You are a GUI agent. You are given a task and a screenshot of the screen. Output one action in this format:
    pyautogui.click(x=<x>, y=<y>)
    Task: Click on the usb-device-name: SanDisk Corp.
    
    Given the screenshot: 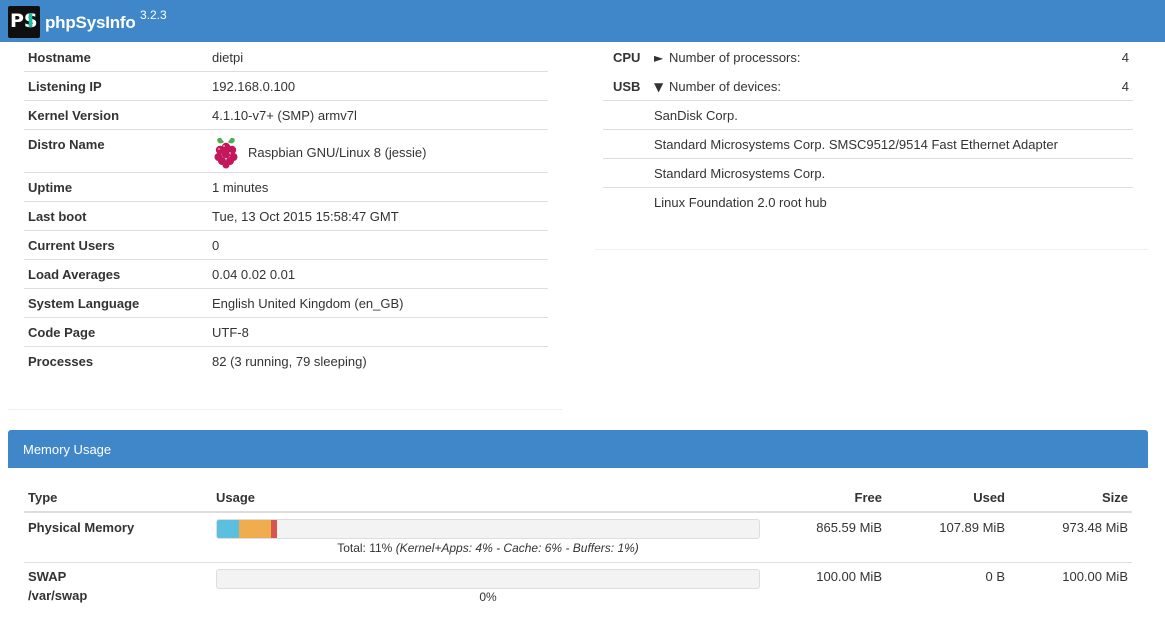 What is the action you would take?
    pyautogui.click(x=696, y=115)
    